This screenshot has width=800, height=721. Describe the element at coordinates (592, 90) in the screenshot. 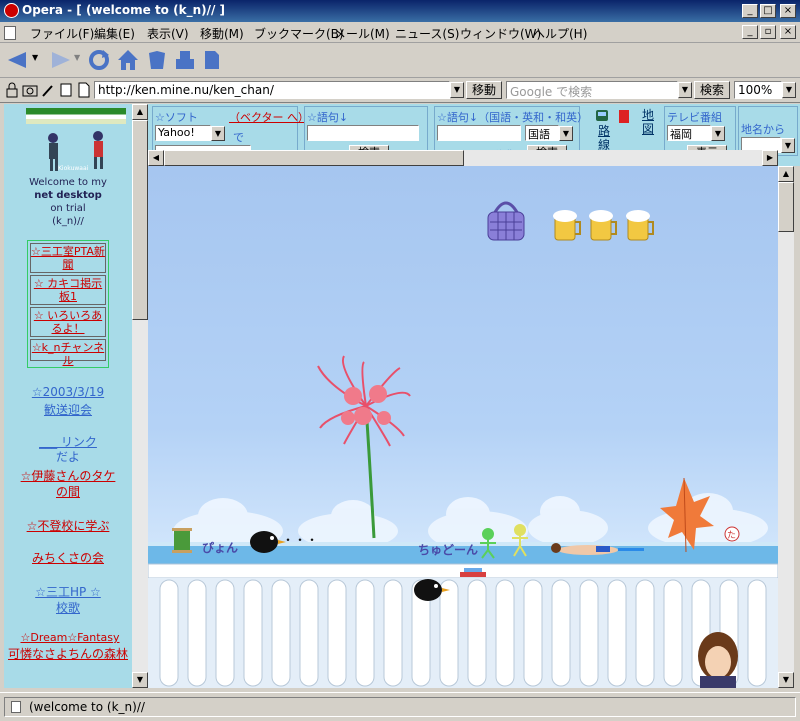

I see `search-input: Google で検索` at that location.